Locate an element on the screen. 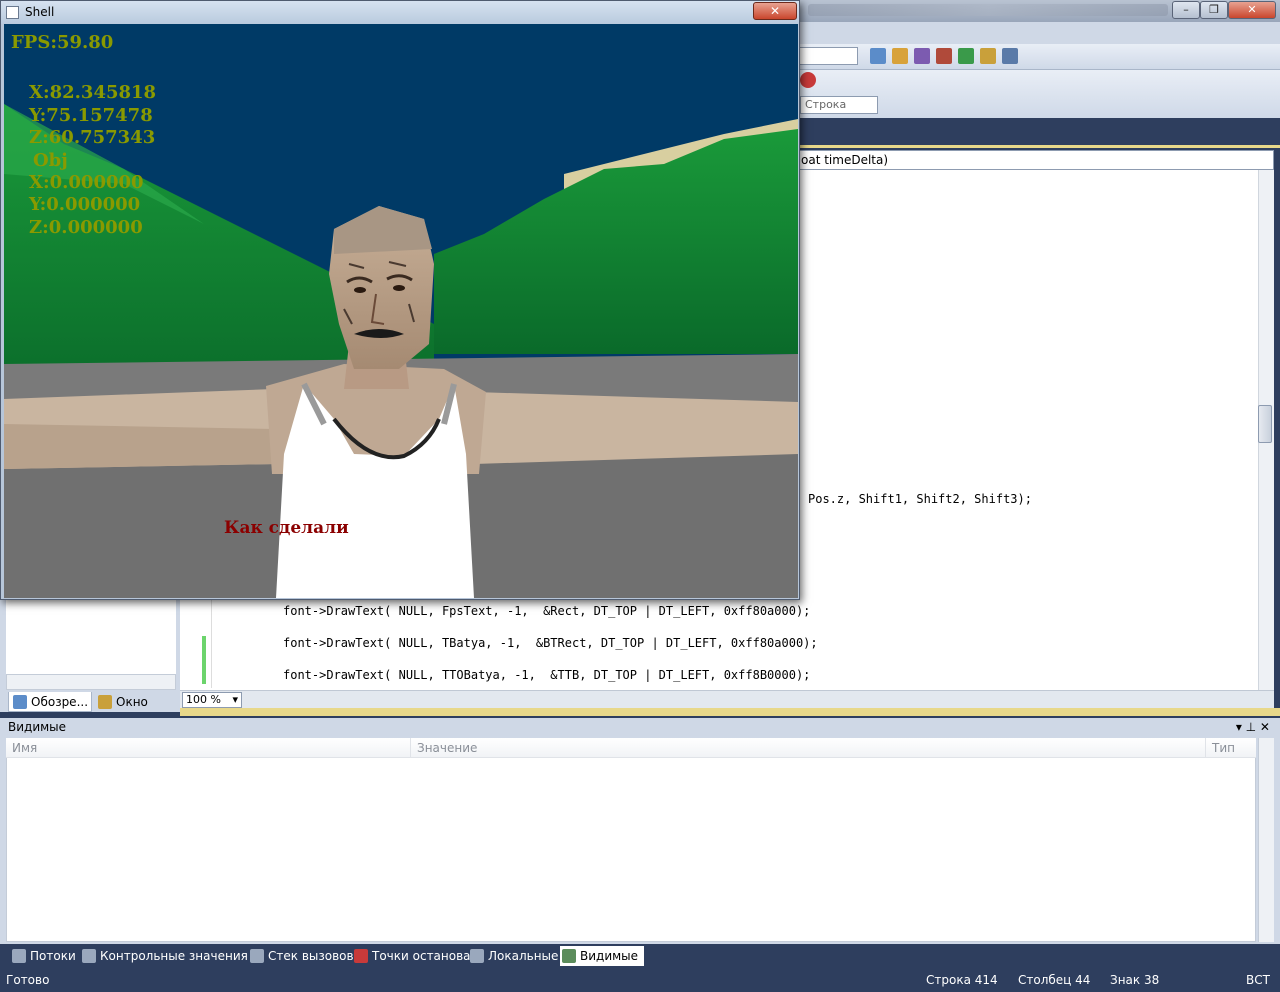 This screenshot has height=992, width=1280. hud-obj-y: Y:0.000000 is located at coordinates (85, 204).